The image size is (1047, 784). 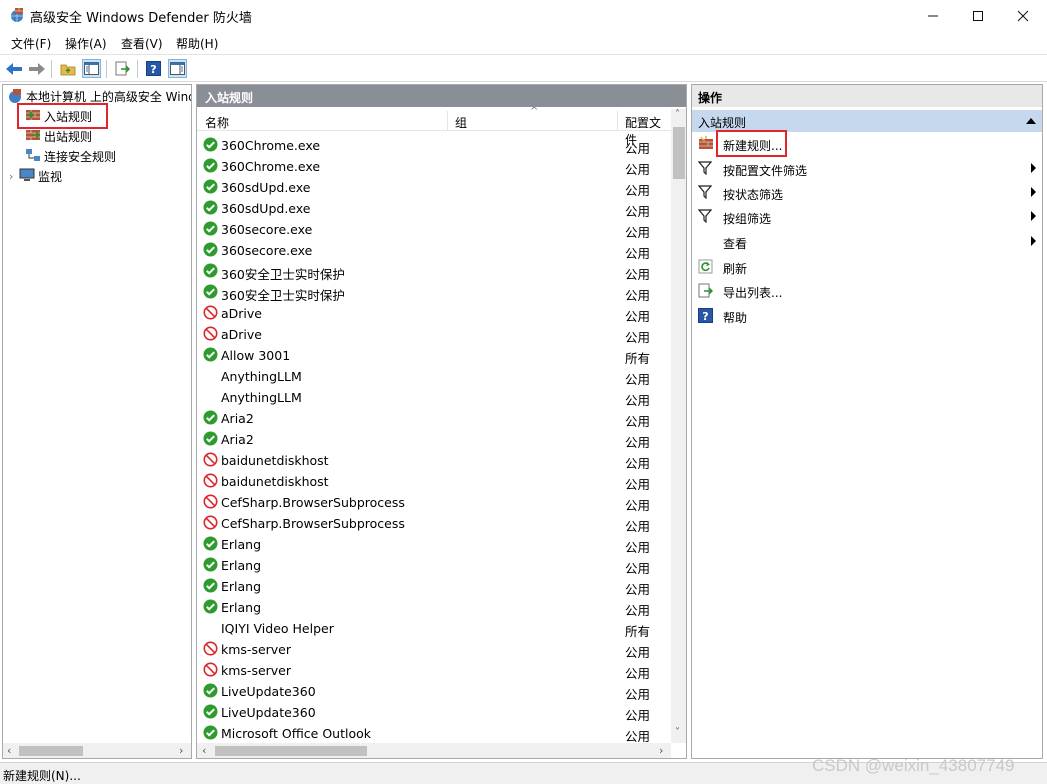 I want to click on tree-horizontal-scrollbar: ‹ ›, so click(x=97, y=750).